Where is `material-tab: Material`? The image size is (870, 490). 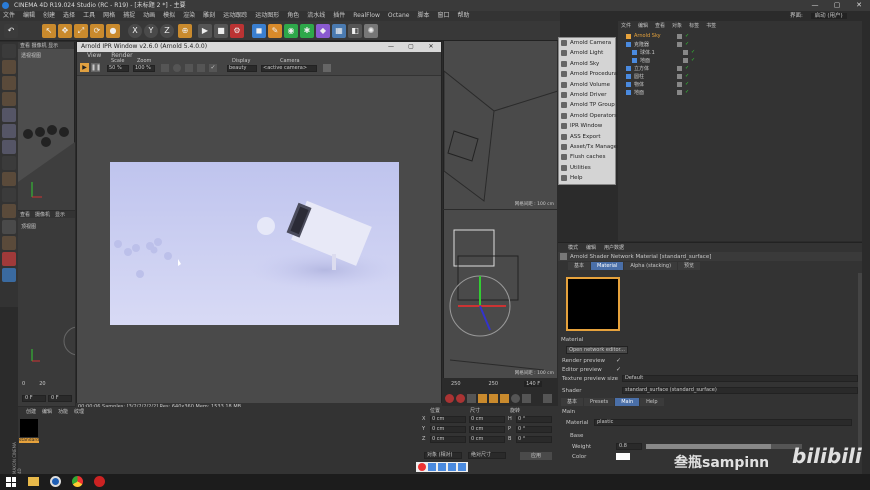
material-tab: Material is located at coordinates (607, 266).